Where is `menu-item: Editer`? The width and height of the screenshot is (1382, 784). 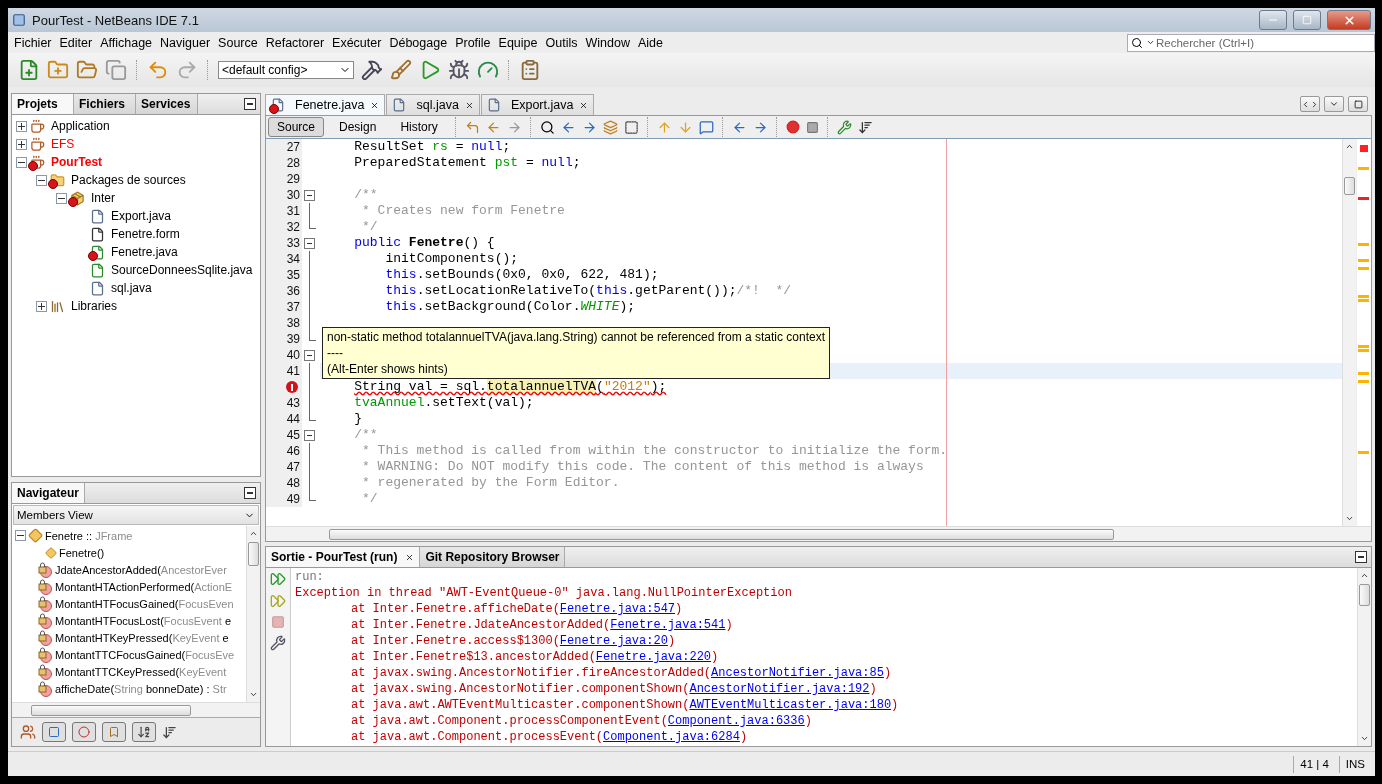
menu-item: Editer is located at coordinates (76, 42).